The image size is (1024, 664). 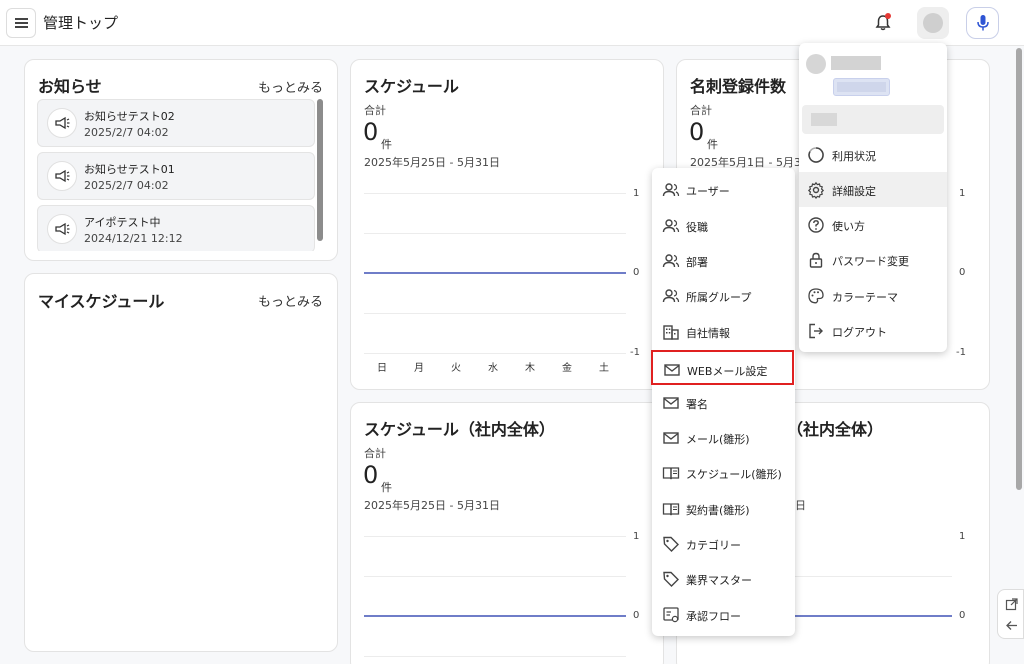 What do you see at coordinates (375, 453) in the screenshot?
I see `schedule-company-total-label: 合計` at bounding box center [375, 453].